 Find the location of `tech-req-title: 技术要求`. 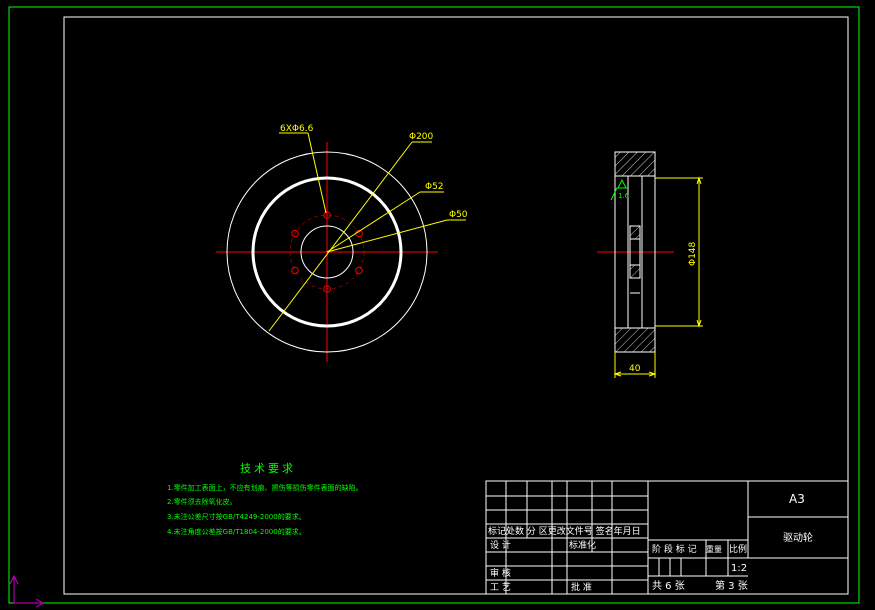

tech-req-title: 技术要求 is located at coordinates (268, 468).